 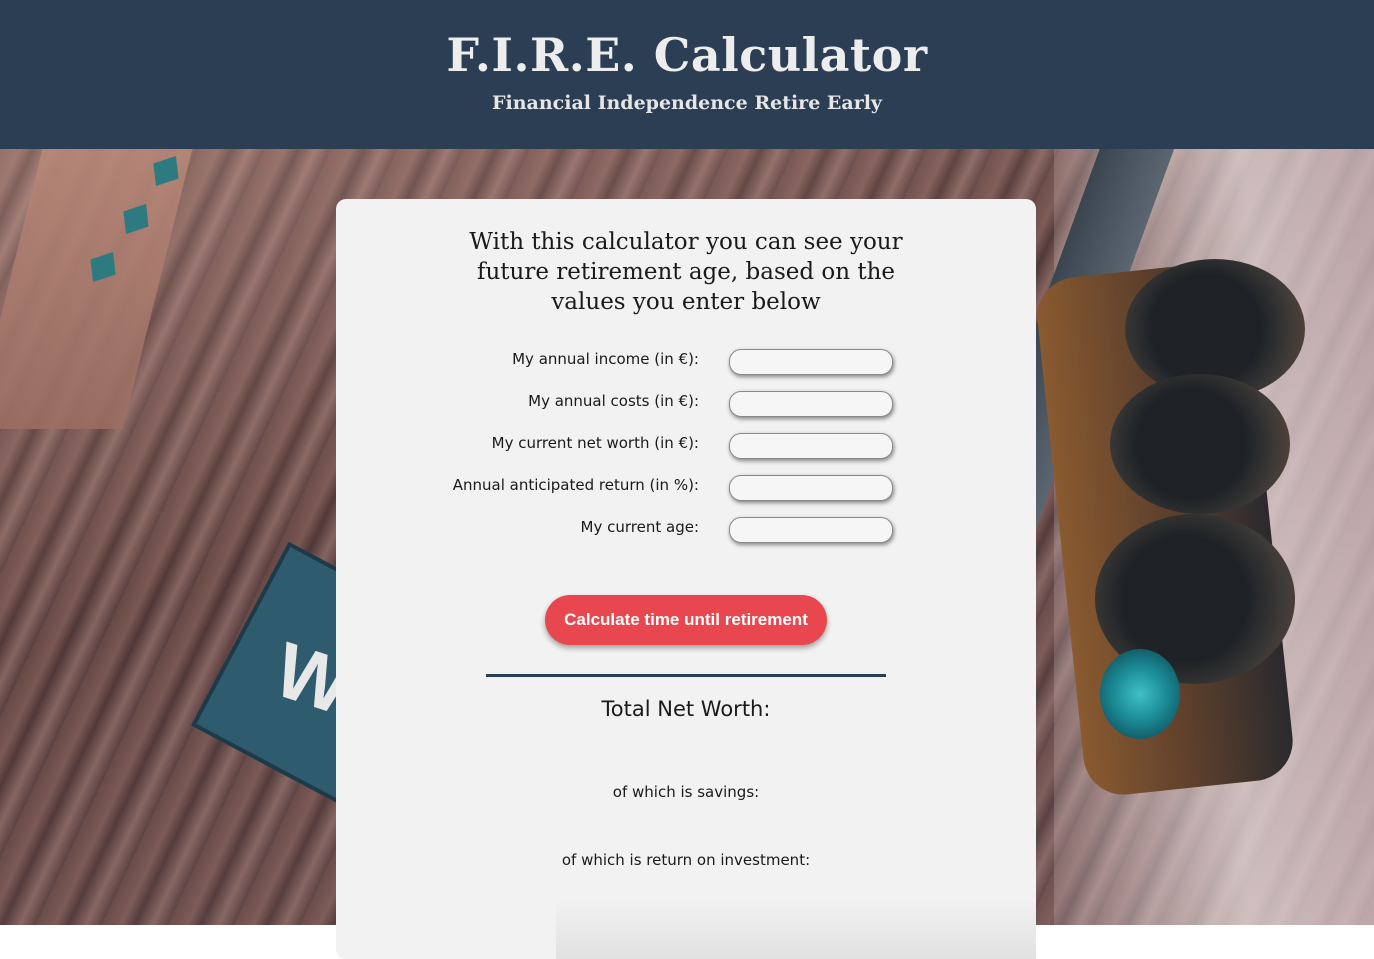 What do you see at coordinates (686, 860) in the screenshot?
I see `roi-label: of which is return on investment:` at bounding box center [686, 860].